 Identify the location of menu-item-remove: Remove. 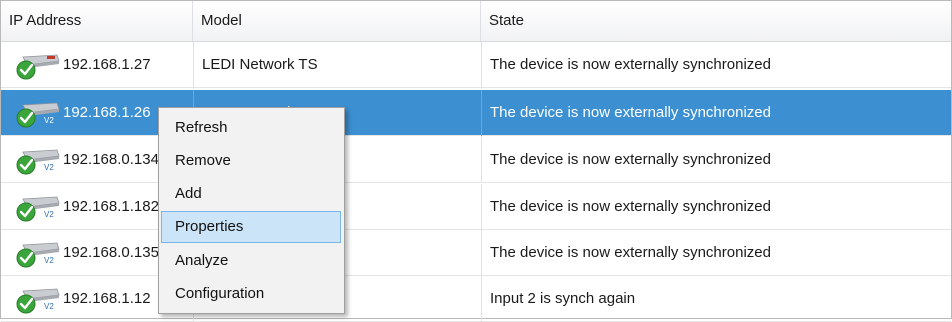
(251, 161).